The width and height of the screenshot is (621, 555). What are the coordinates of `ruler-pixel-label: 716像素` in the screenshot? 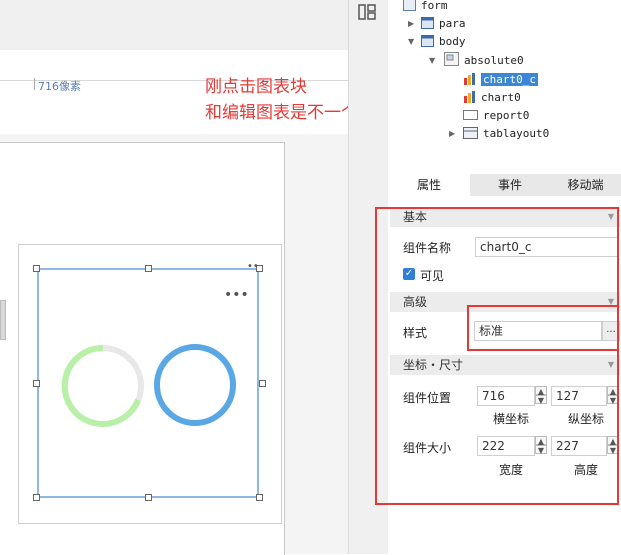 It's located at (59, 86).